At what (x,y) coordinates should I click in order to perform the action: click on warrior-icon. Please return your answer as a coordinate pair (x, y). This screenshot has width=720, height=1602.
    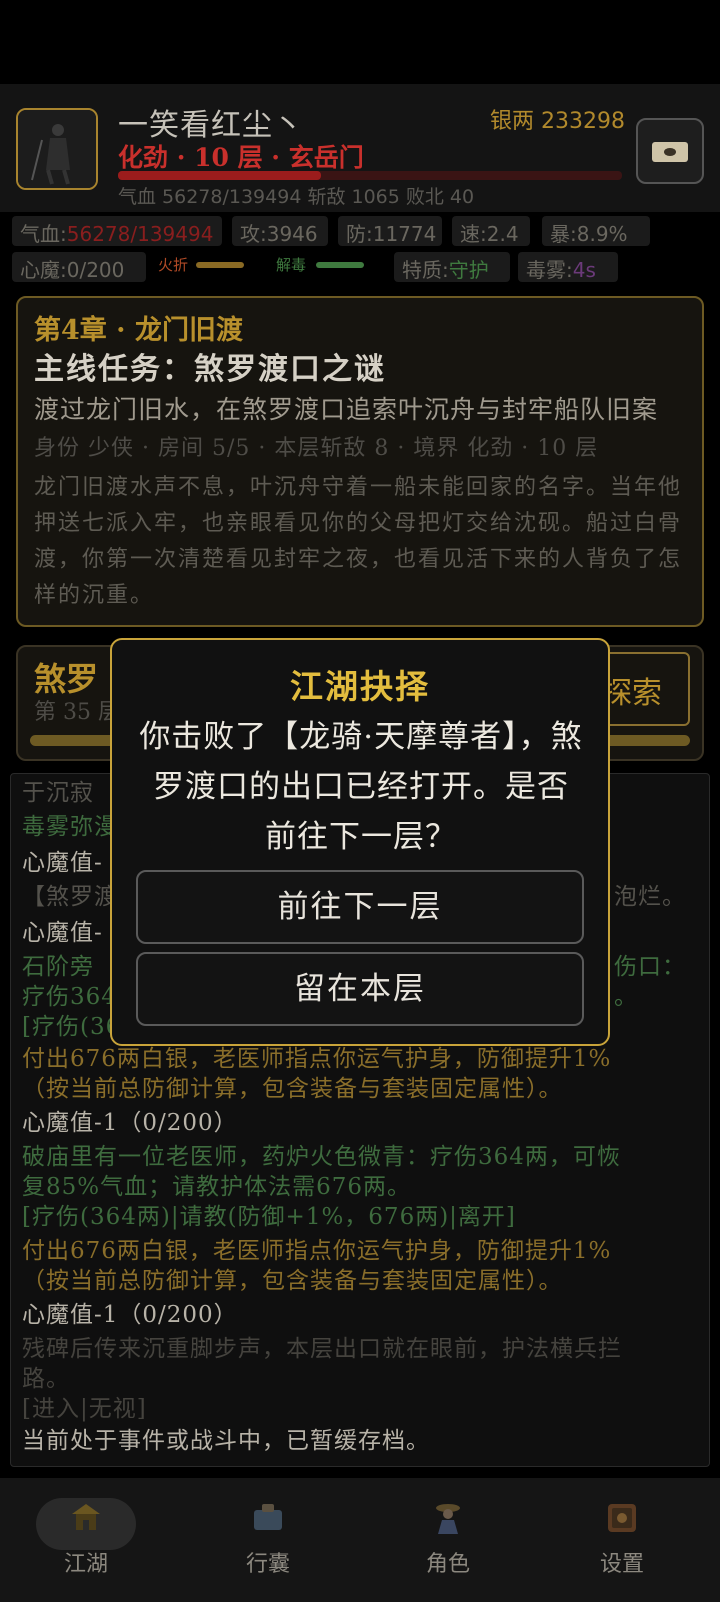
    Looking at the image, I should click on (57, 149).